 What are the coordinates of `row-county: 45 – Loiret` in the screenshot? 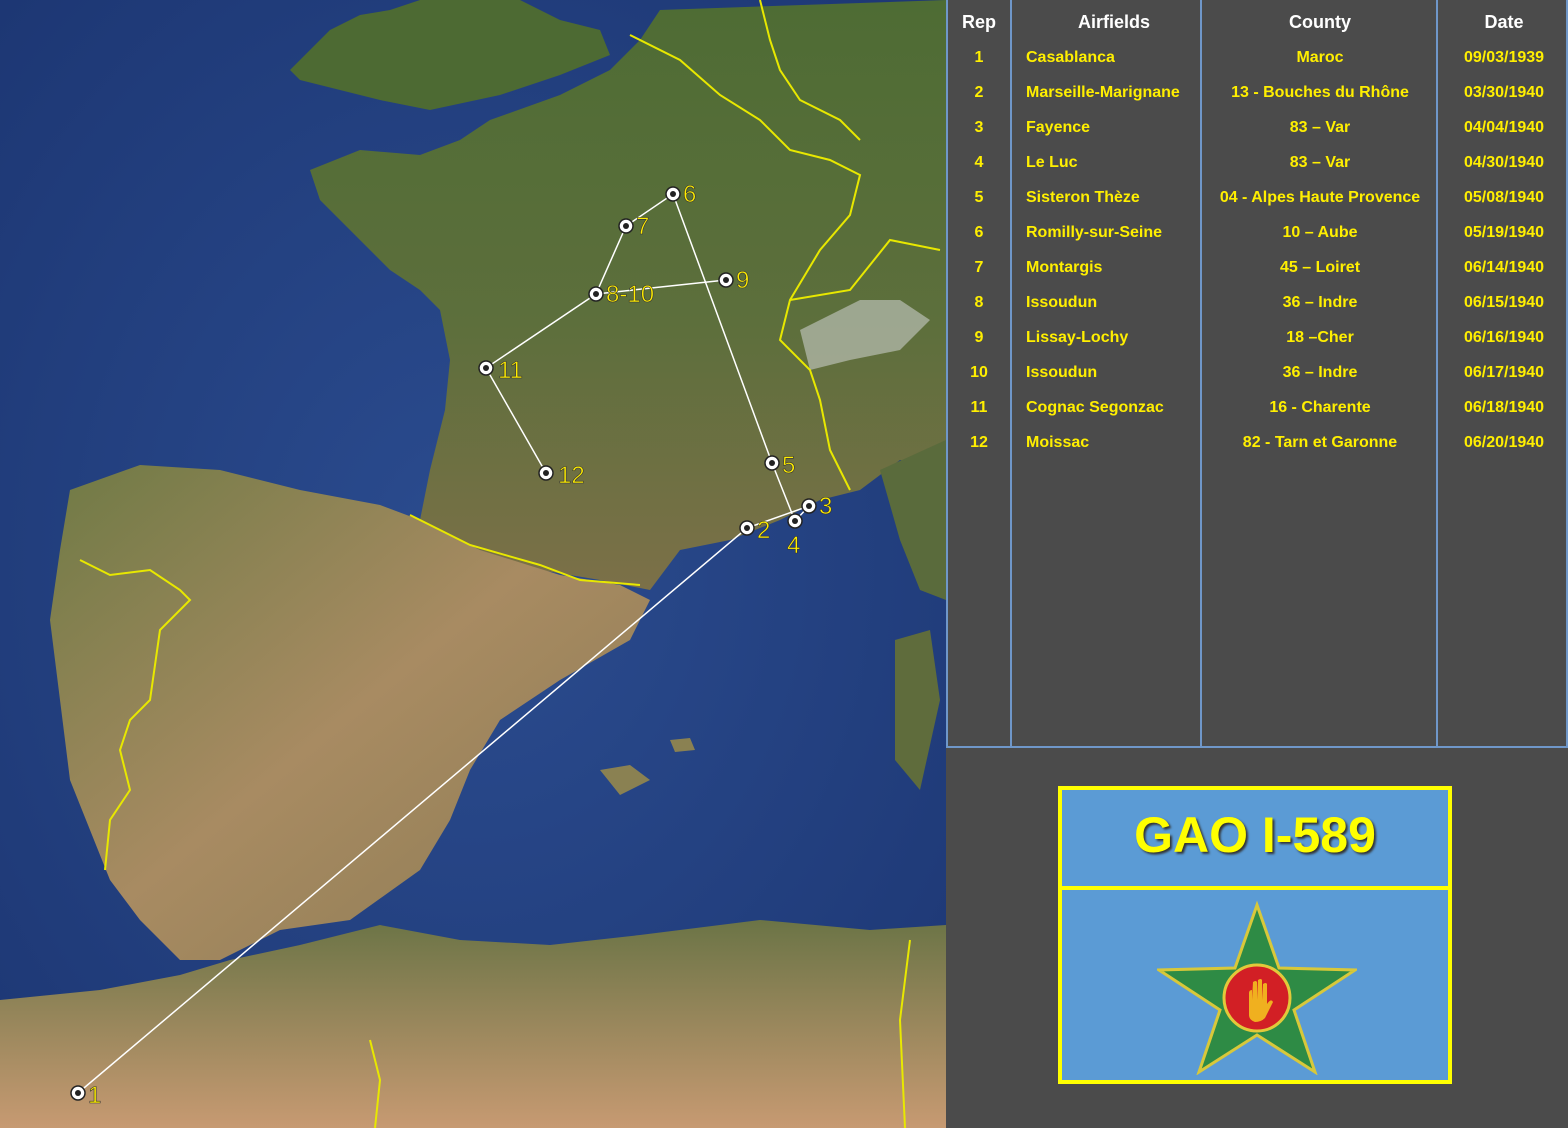 It's located at (1320, 267).